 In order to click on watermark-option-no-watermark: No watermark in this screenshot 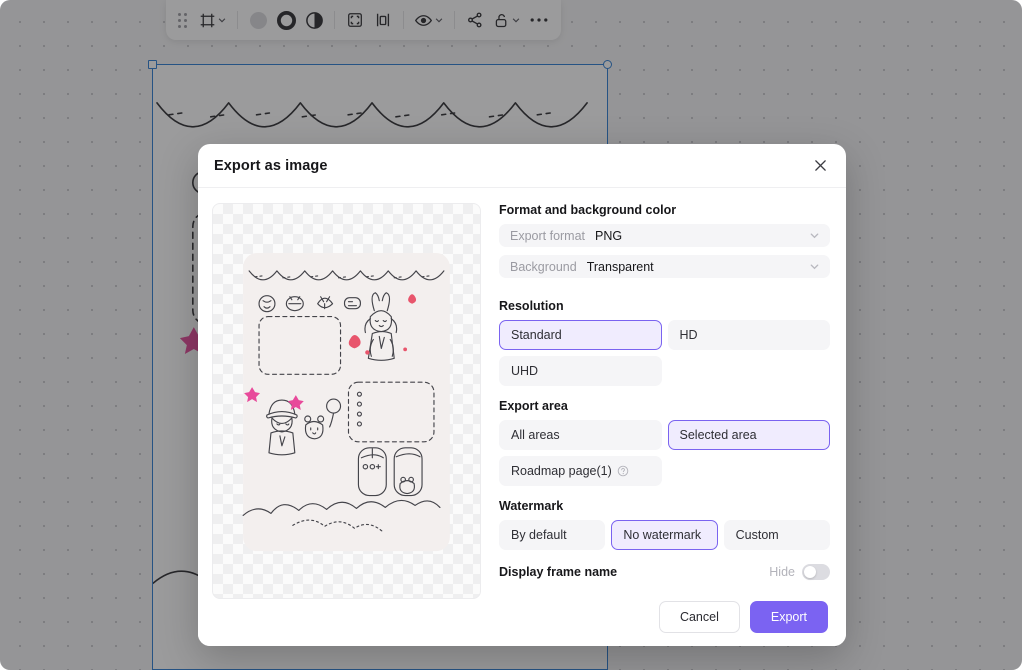, I will do `click(664, 535)`.